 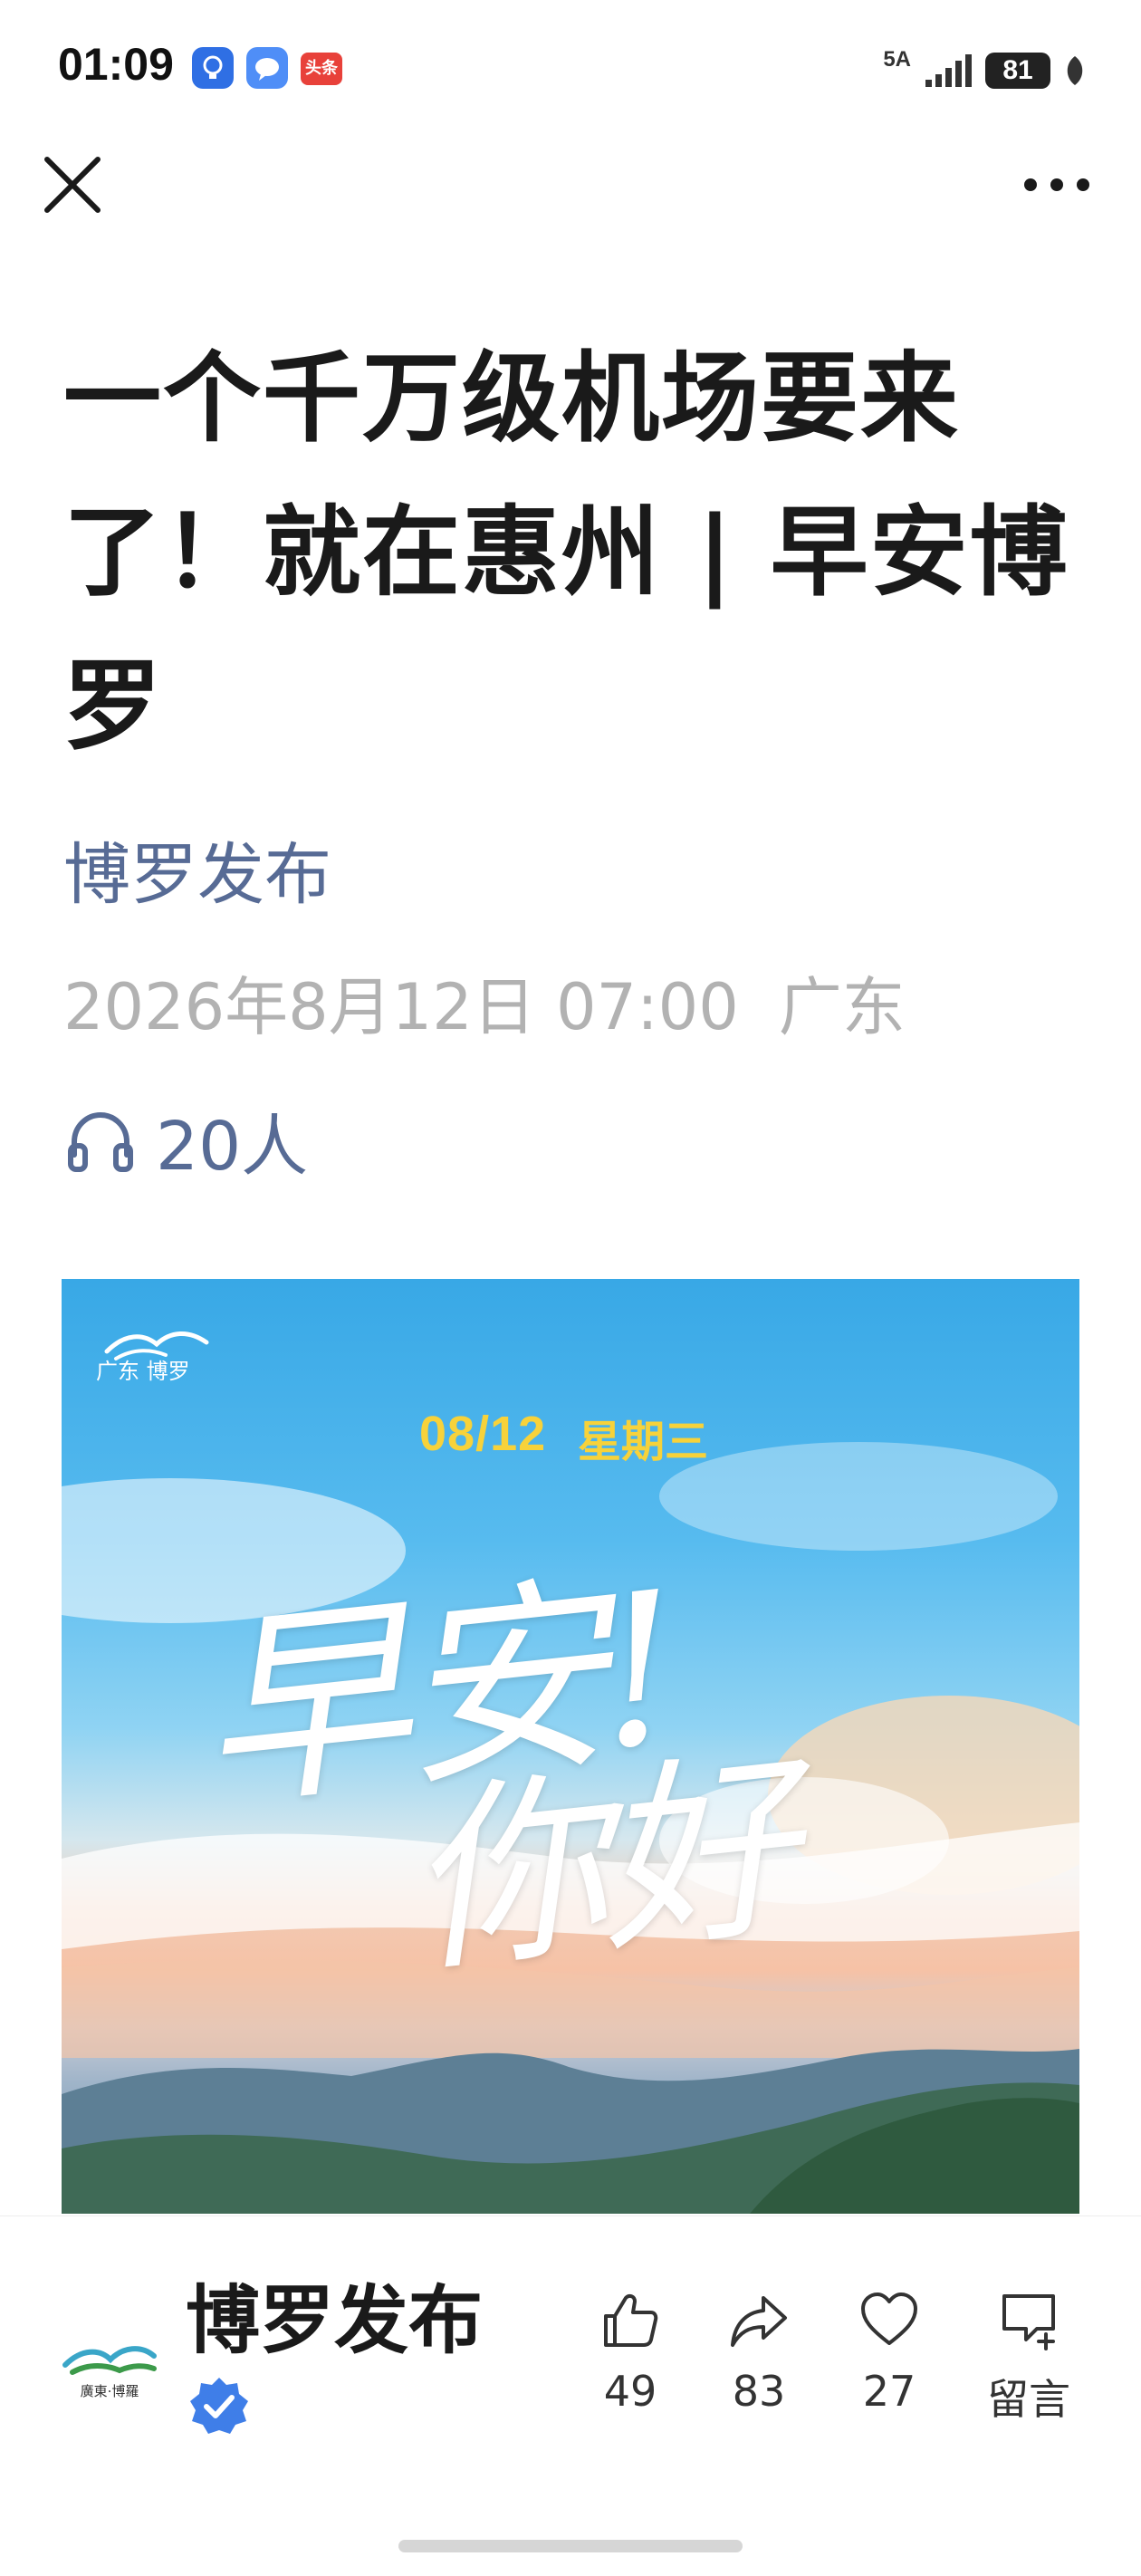 What do you see at coordinates (219, 2406) in the screenshot?
I see `verified-badge-icon` at bounding box center [219, 2406].